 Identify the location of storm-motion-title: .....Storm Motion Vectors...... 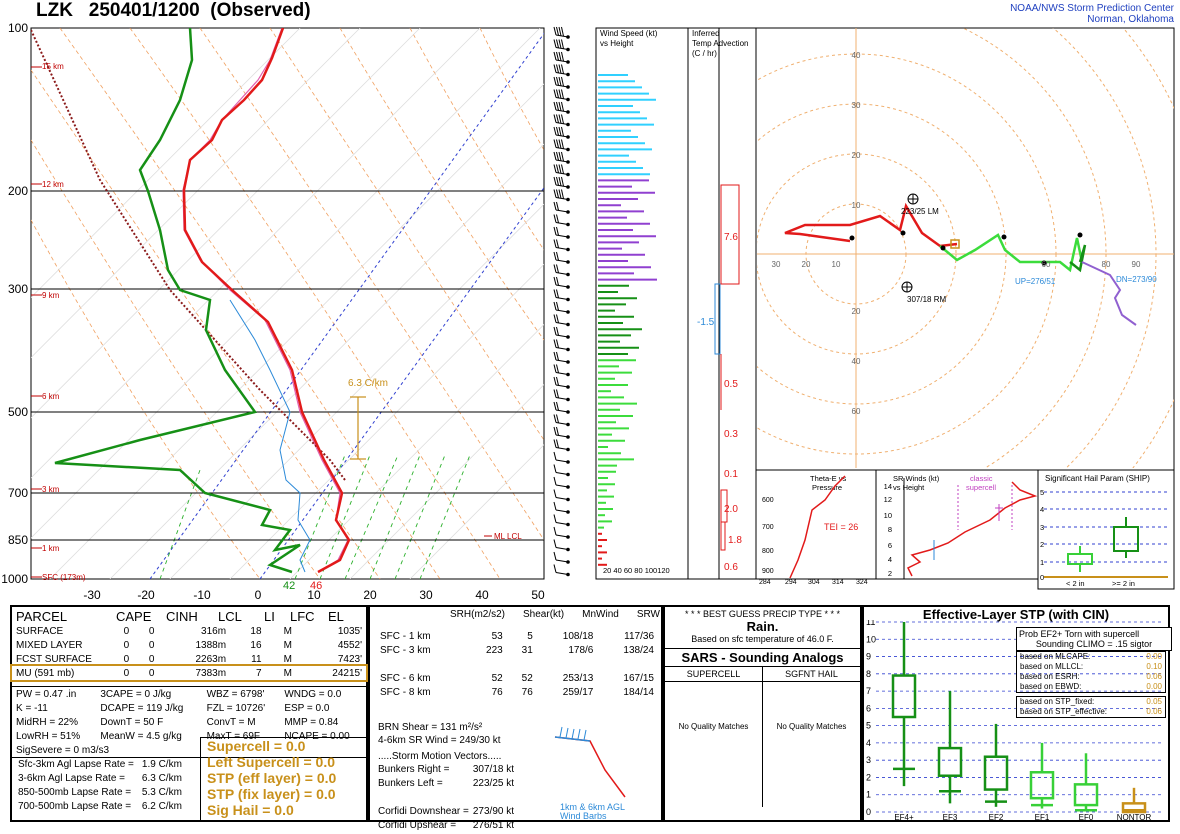
(440, 756).